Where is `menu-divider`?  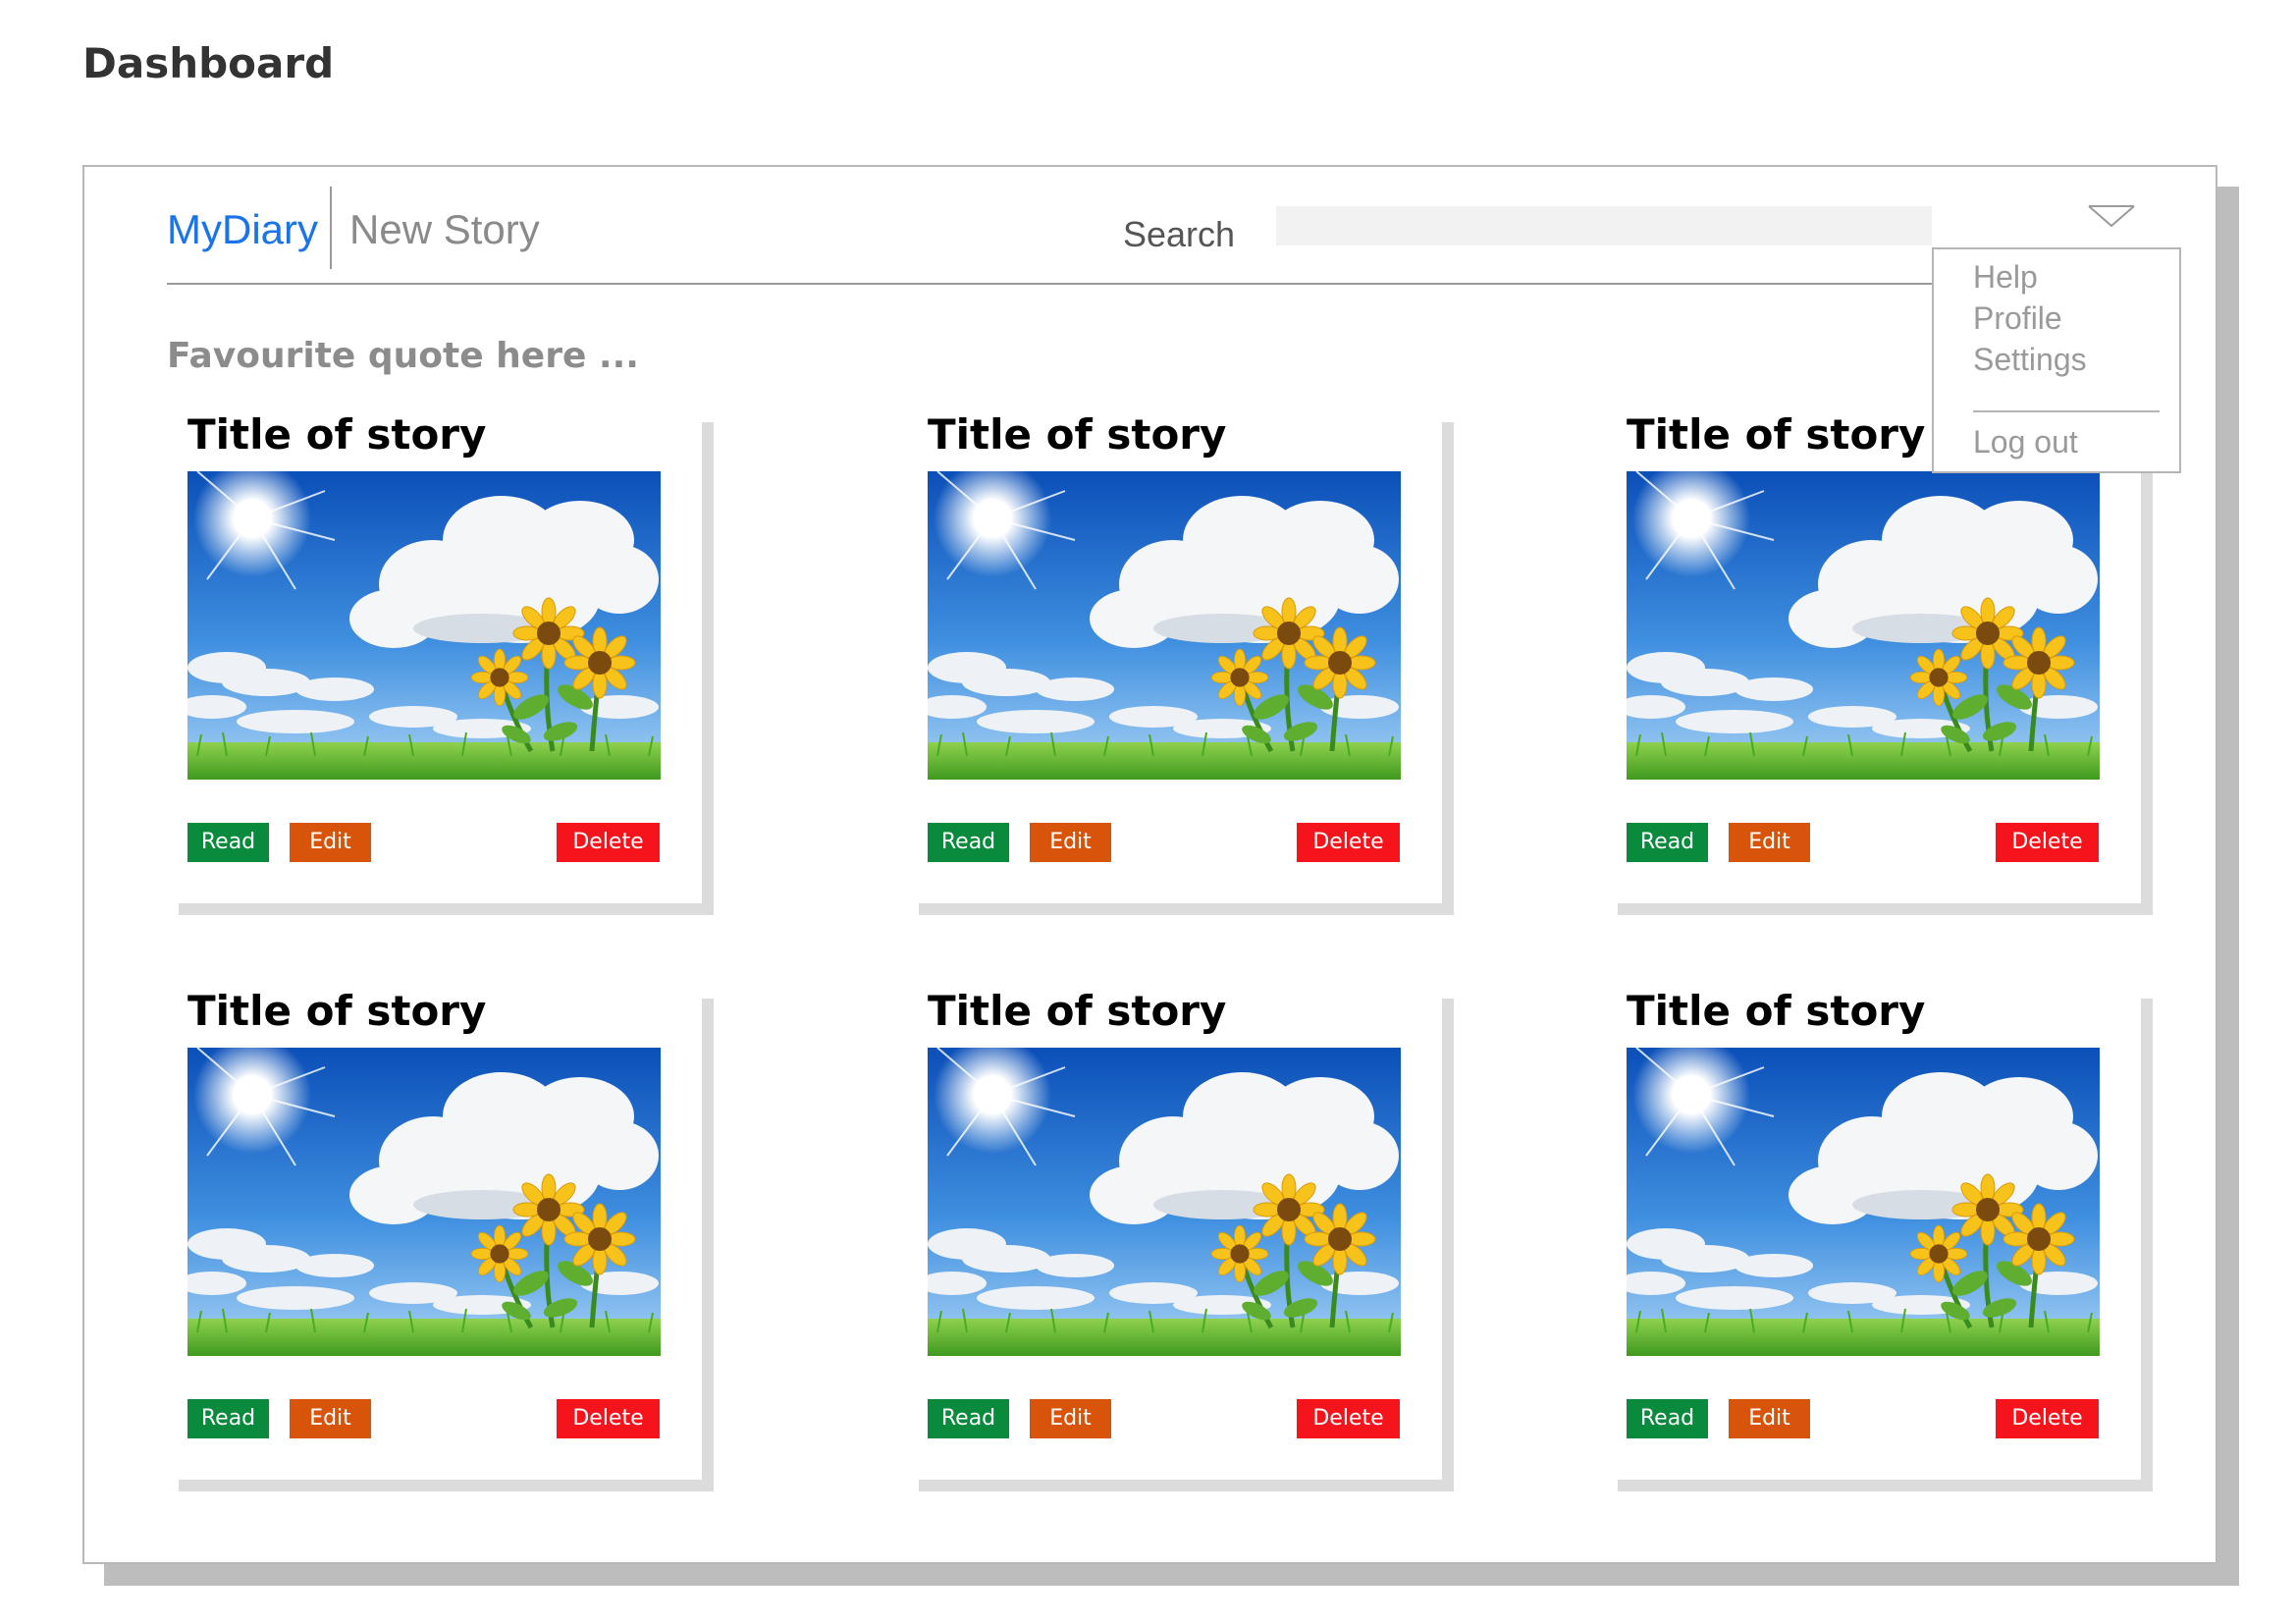
menu-divider is located at coordinates (2066, 411).